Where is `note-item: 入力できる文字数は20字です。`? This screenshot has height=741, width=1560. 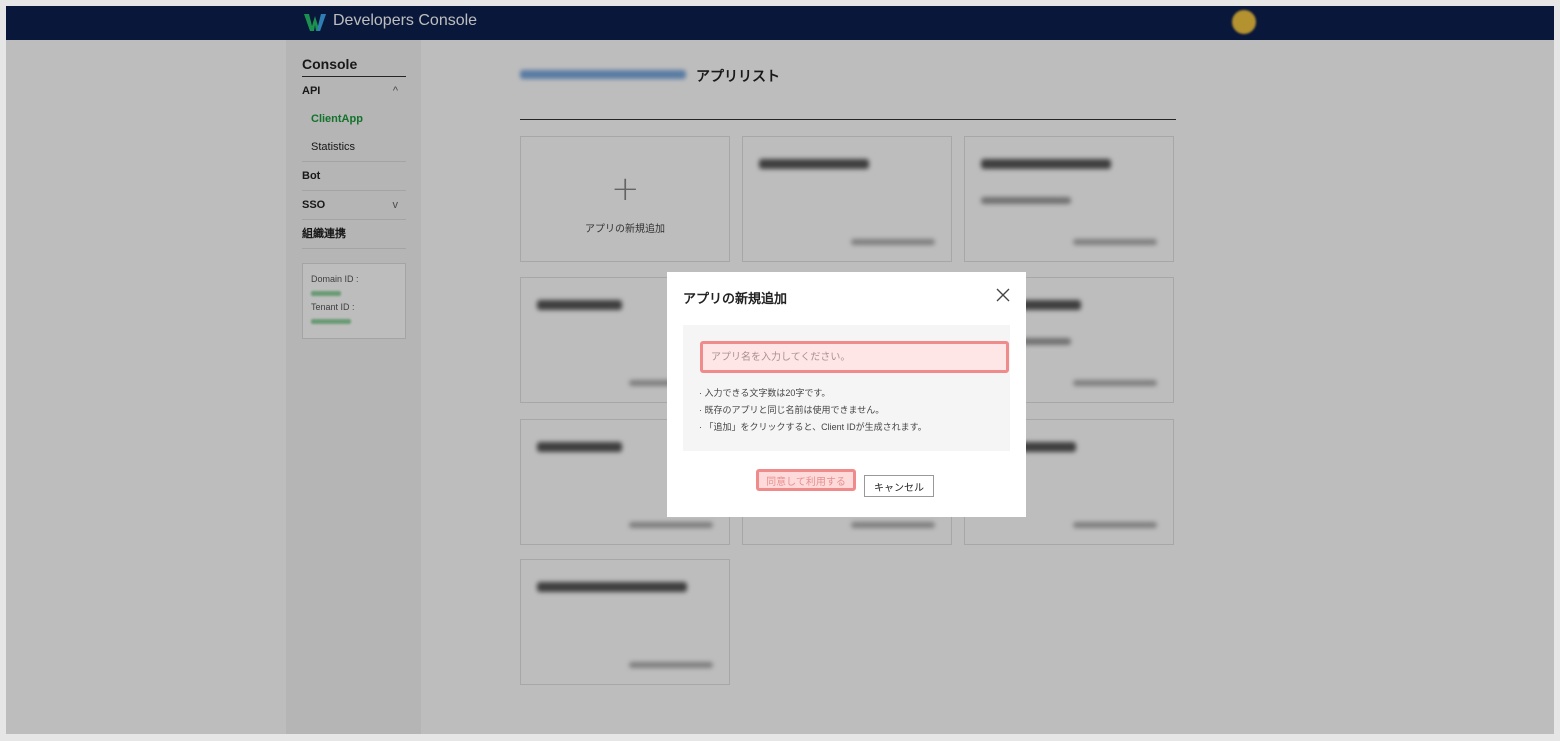
note-item: 入力できる文字数は20字です。 is located at coordinates (813, 393).